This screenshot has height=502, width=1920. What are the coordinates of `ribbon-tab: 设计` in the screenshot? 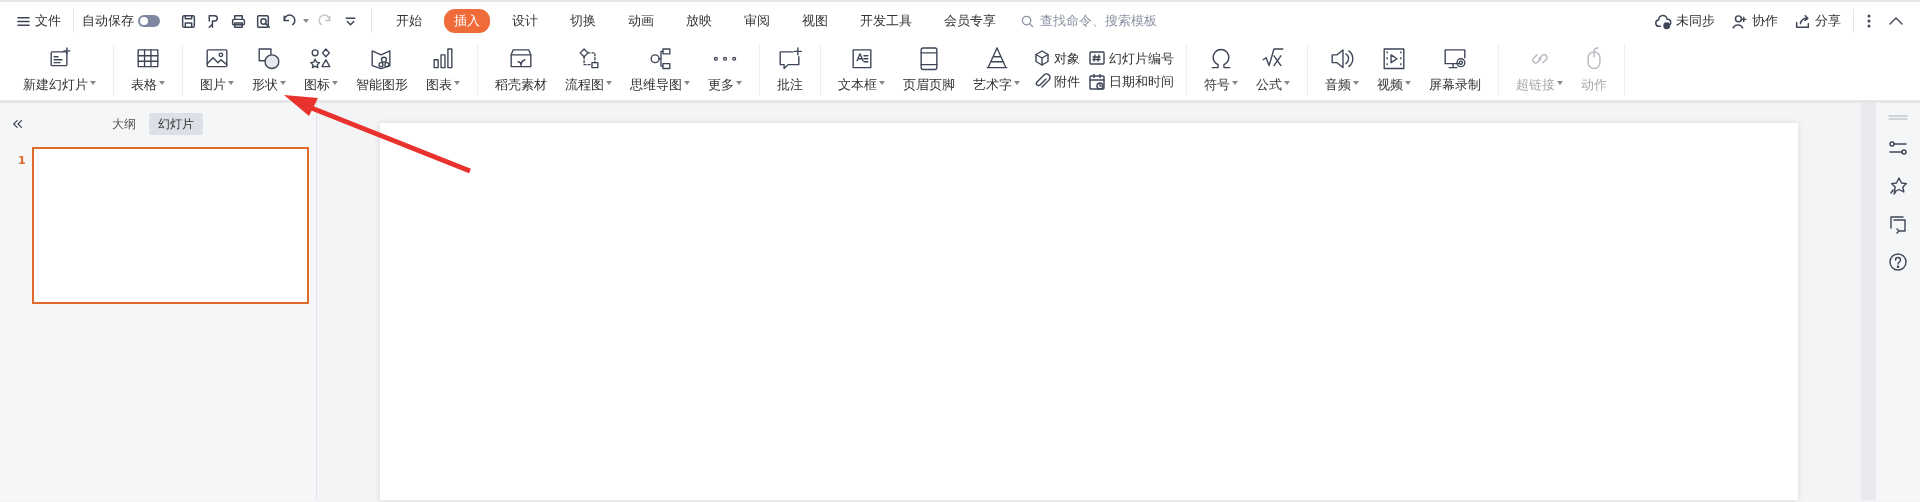 It's located at (525, 21).